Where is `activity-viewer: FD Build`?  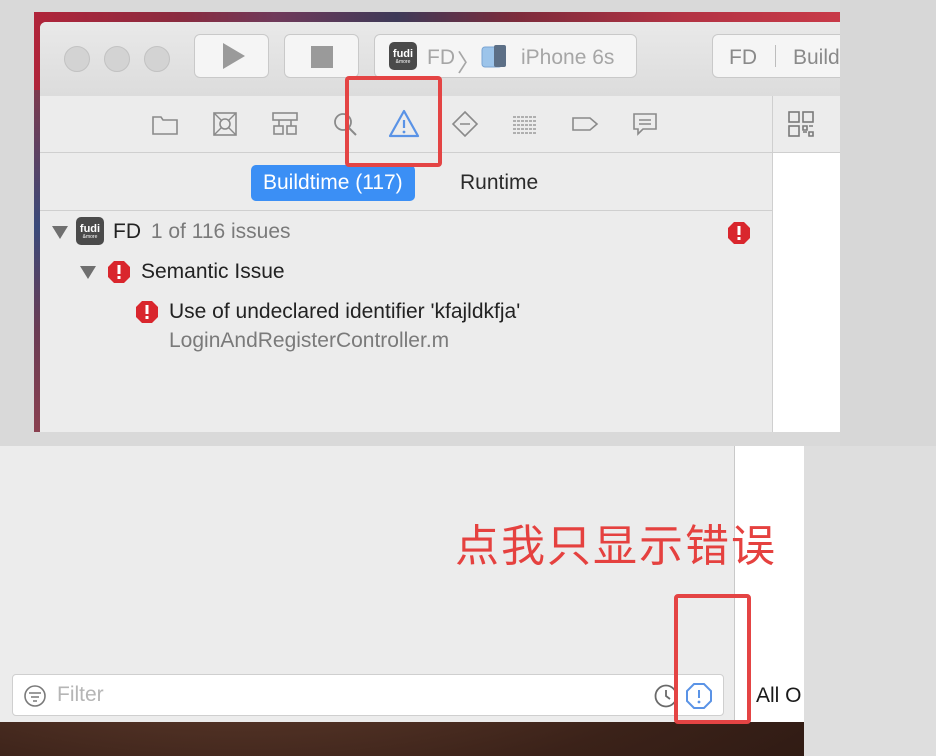 activity-viewer: FD Build is located at coordinates (776, 56).